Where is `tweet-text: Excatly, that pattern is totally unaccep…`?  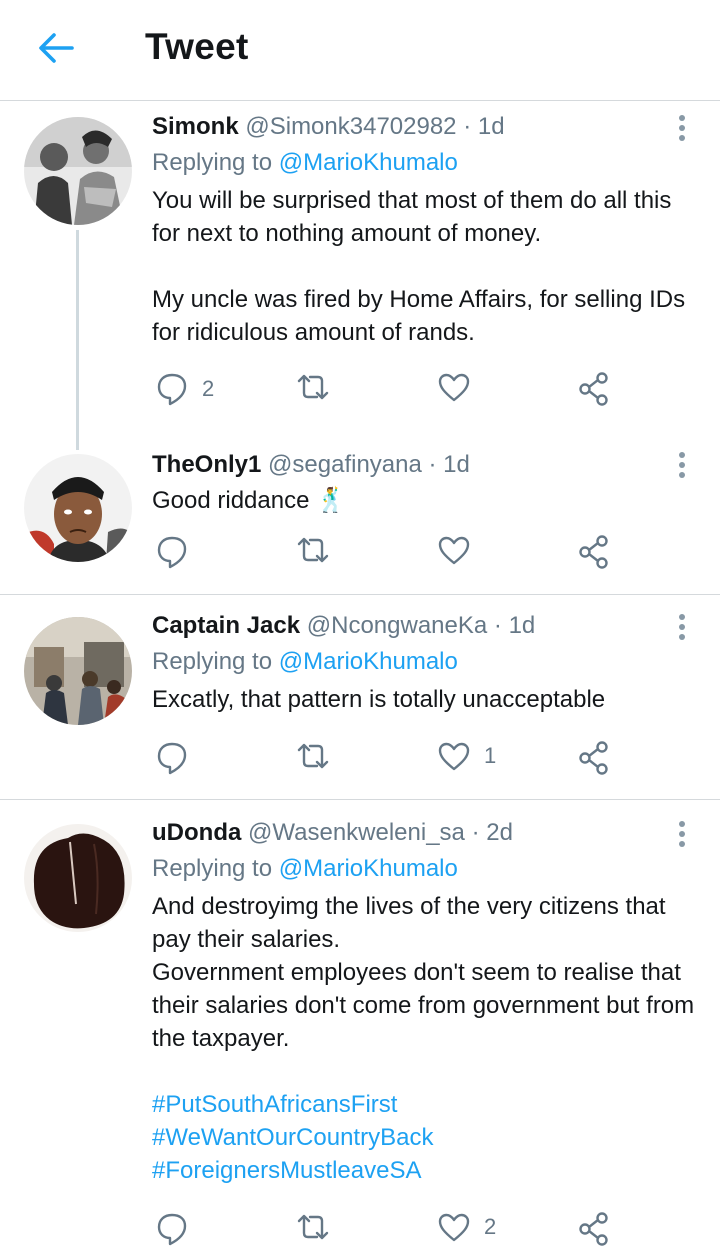
tweet-text: Excatly, that pattern is totally unaccep… is located at coordinates (379, 699).